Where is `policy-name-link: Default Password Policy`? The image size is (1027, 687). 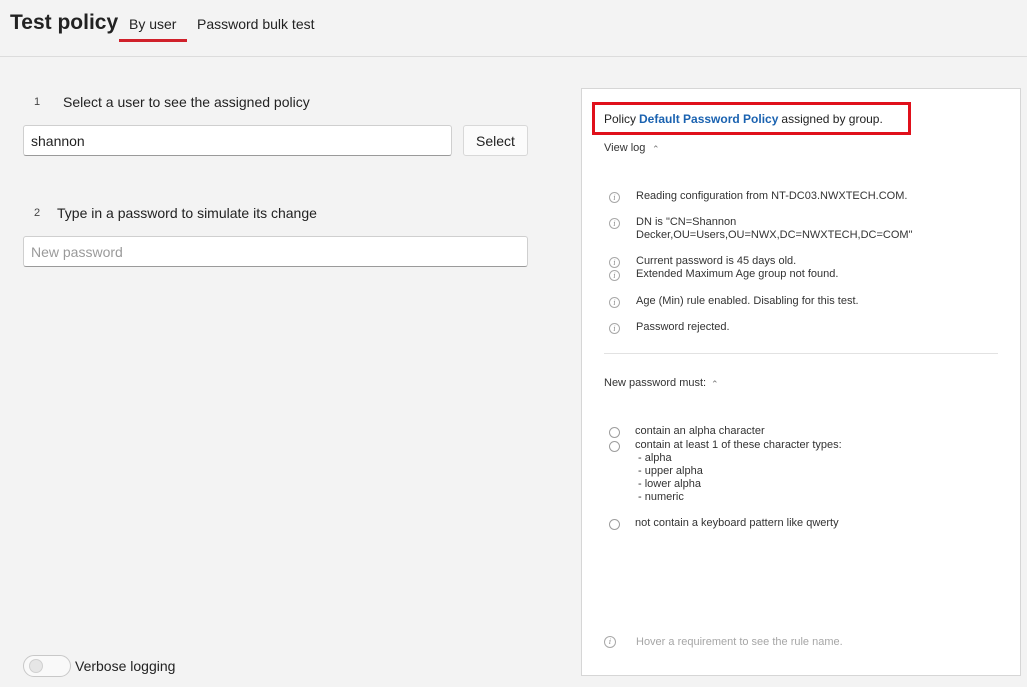 policy-name-link: Default Password Policy is located at coordinates (708, 119).